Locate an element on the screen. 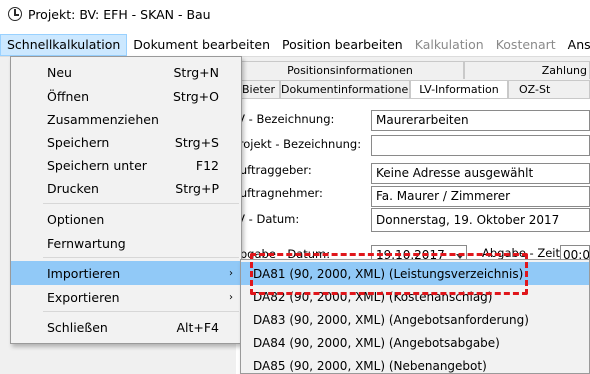 This screenshot has height=374, width=590. menu-dokument-bearbeiten: Dokument bearbeiten is located at coordinates (201, 45).